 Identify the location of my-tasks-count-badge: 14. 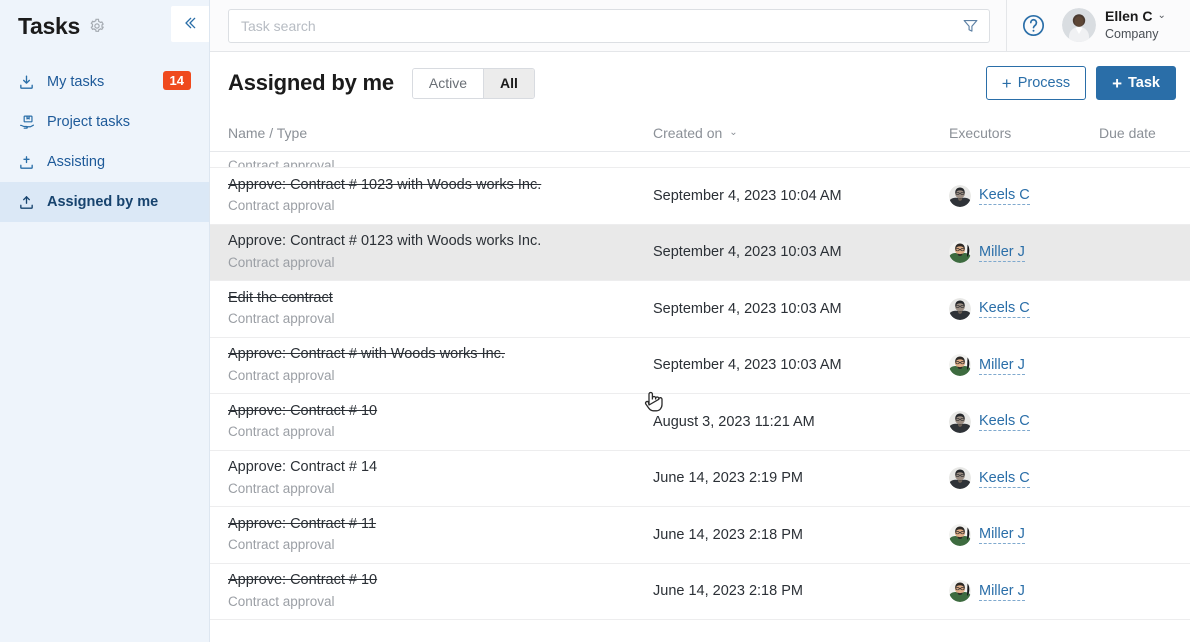
(176, 80).